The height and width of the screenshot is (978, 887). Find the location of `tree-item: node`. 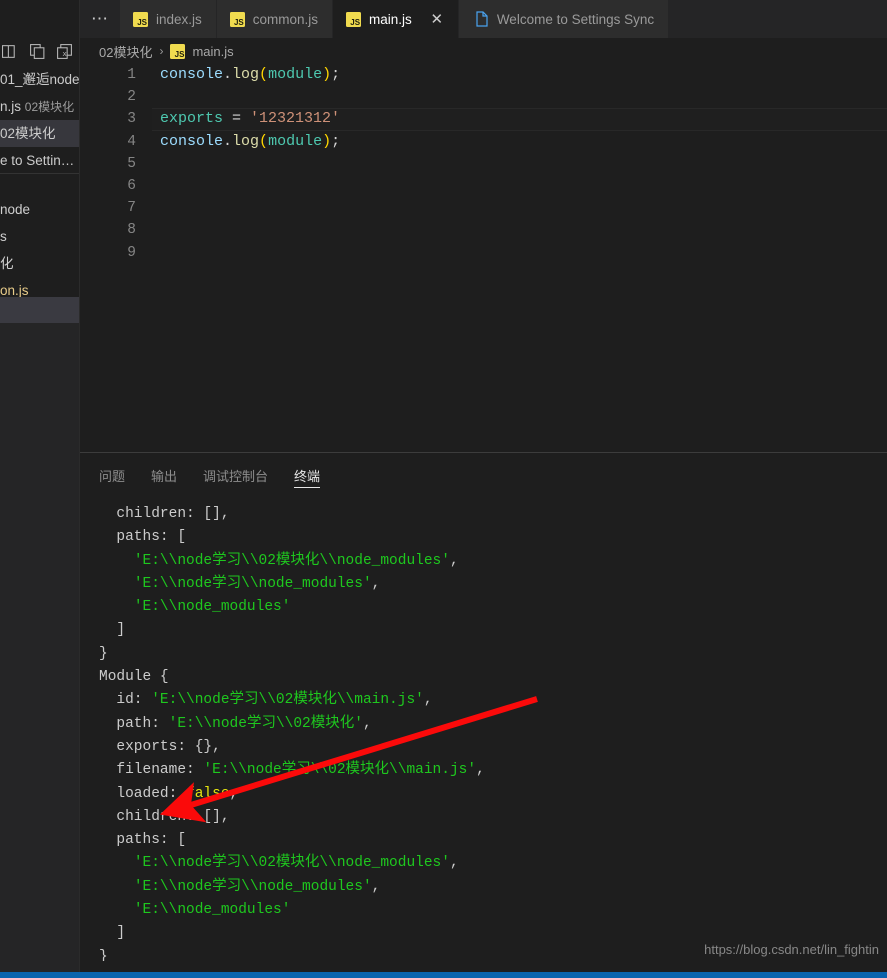

tree-item: node is located at coordinates (39, 209).